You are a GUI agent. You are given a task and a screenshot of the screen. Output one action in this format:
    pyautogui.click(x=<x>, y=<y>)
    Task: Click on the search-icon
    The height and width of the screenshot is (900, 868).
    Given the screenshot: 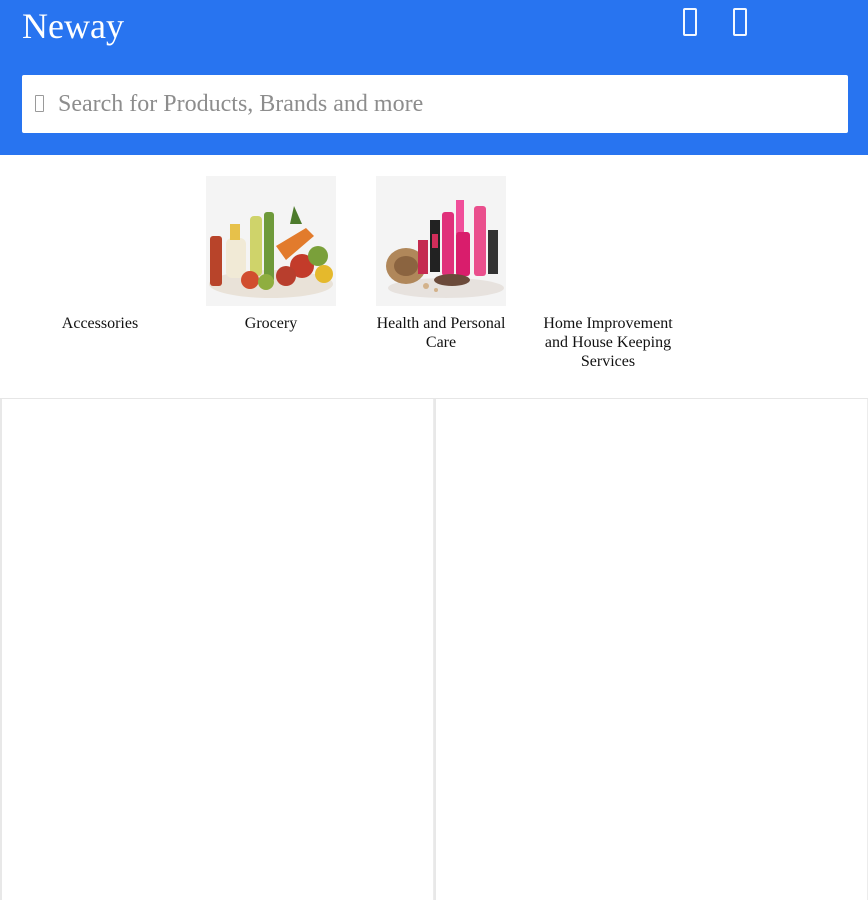 What is the action you would take?
    pyautogui.click(x=39, y=103)
    